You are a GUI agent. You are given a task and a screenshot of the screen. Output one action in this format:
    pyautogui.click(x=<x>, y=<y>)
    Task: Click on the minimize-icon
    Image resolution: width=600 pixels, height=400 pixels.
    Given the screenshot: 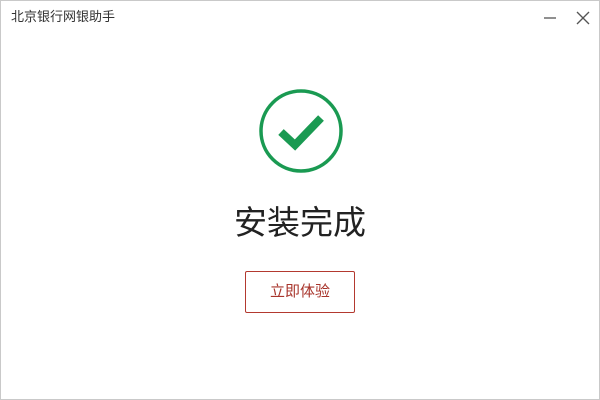 What is the action you would take?
    pyautogui.click(x=550, y=18)
    